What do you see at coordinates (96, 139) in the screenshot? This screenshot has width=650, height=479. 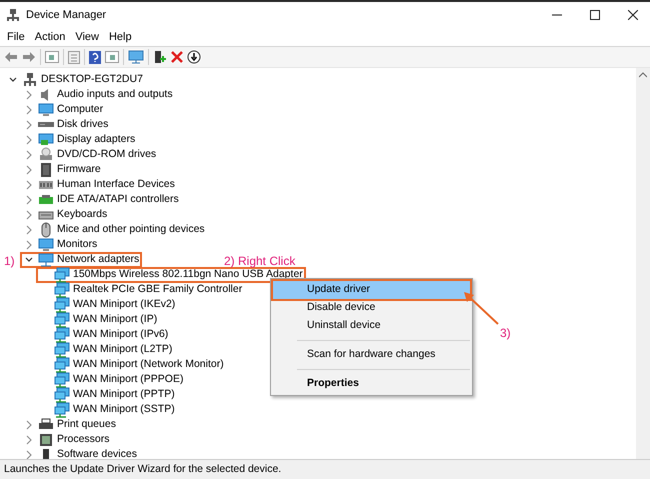 I see `tree-item: Display adapters` at bounding box center [96, 139].